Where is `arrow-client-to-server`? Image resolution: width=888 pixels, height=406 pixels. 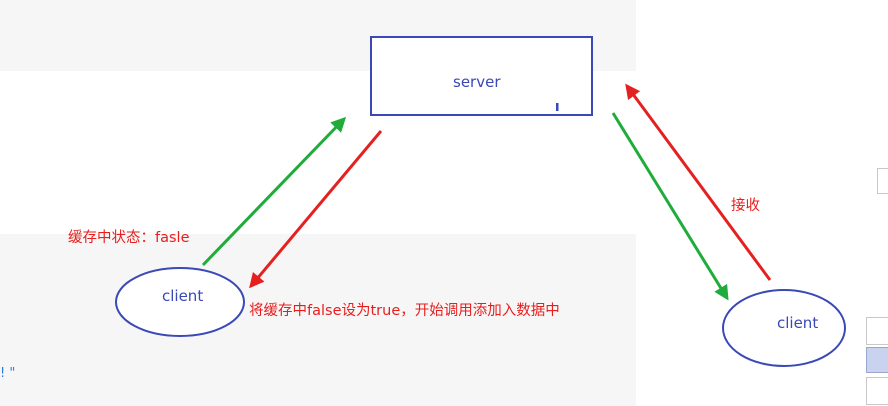
arrow-client-to-server is located at coordinates (274, 191).